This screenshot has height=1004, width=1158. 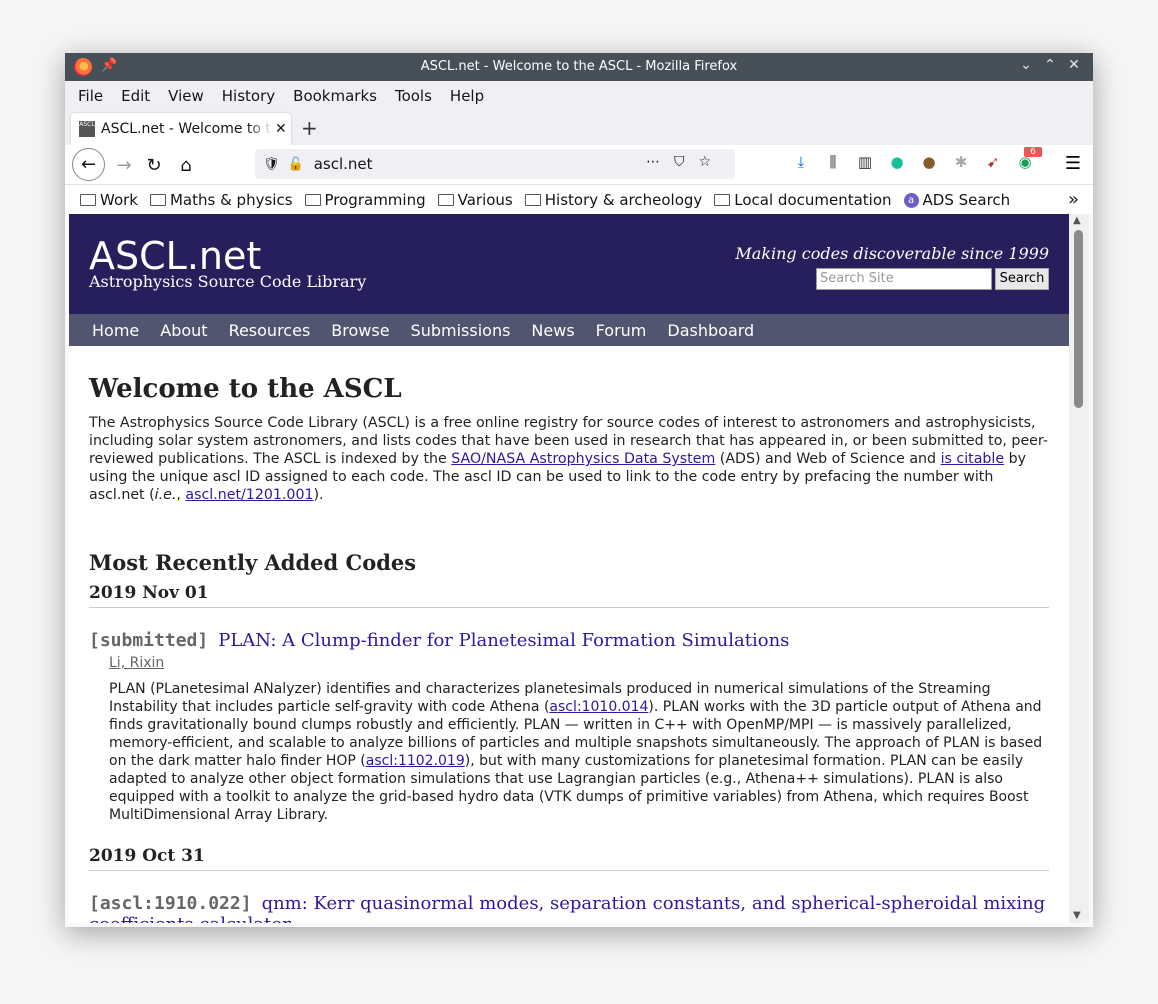 I want to click on scroll-up-icon: ▲, so click(x=1077, y=220).